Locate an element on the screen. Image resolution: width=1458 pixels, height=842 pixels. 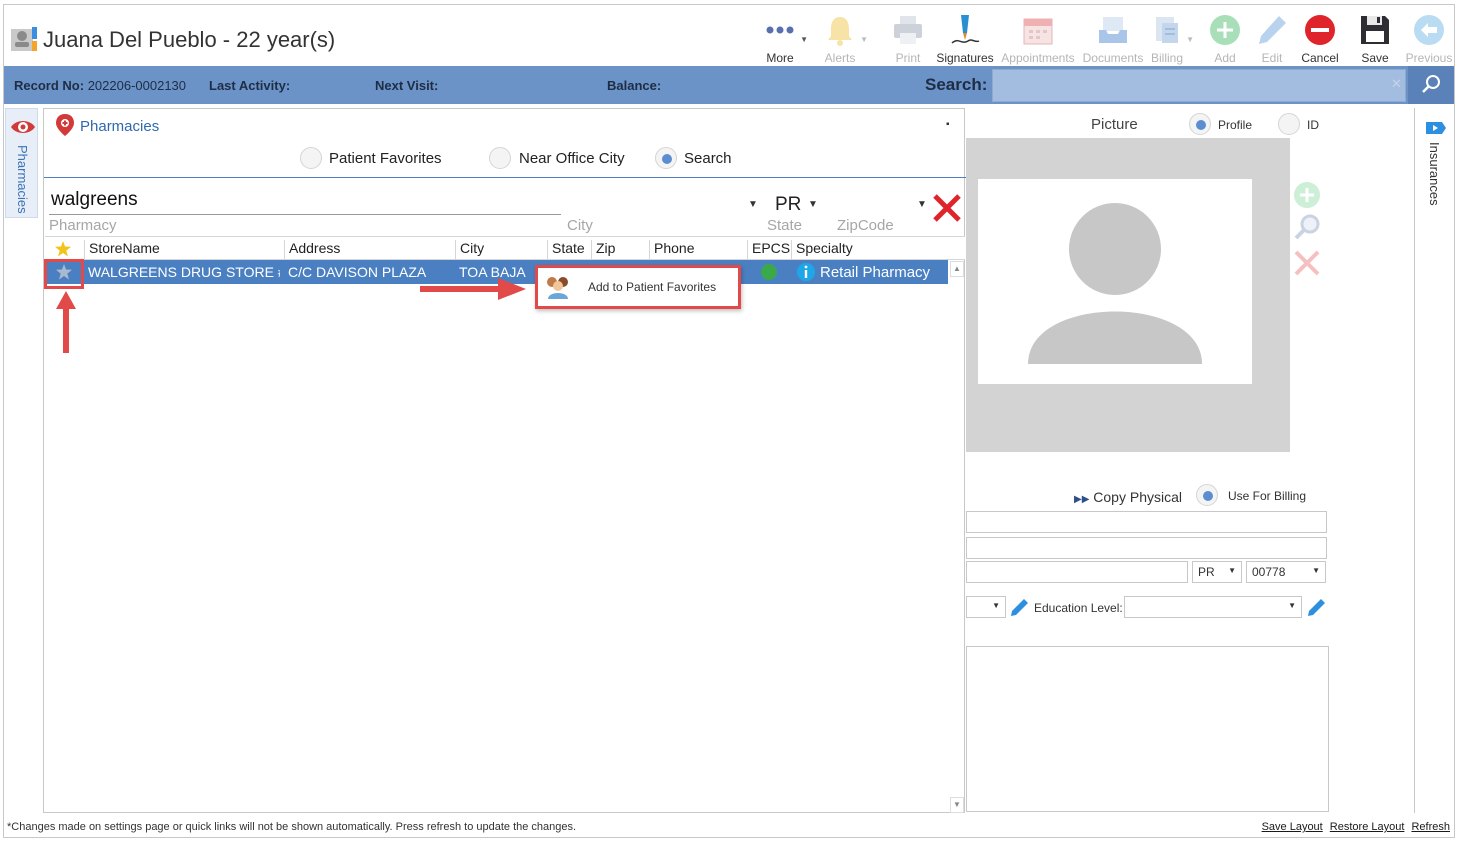
state-field-label: State is located at coordinates (785, 225).